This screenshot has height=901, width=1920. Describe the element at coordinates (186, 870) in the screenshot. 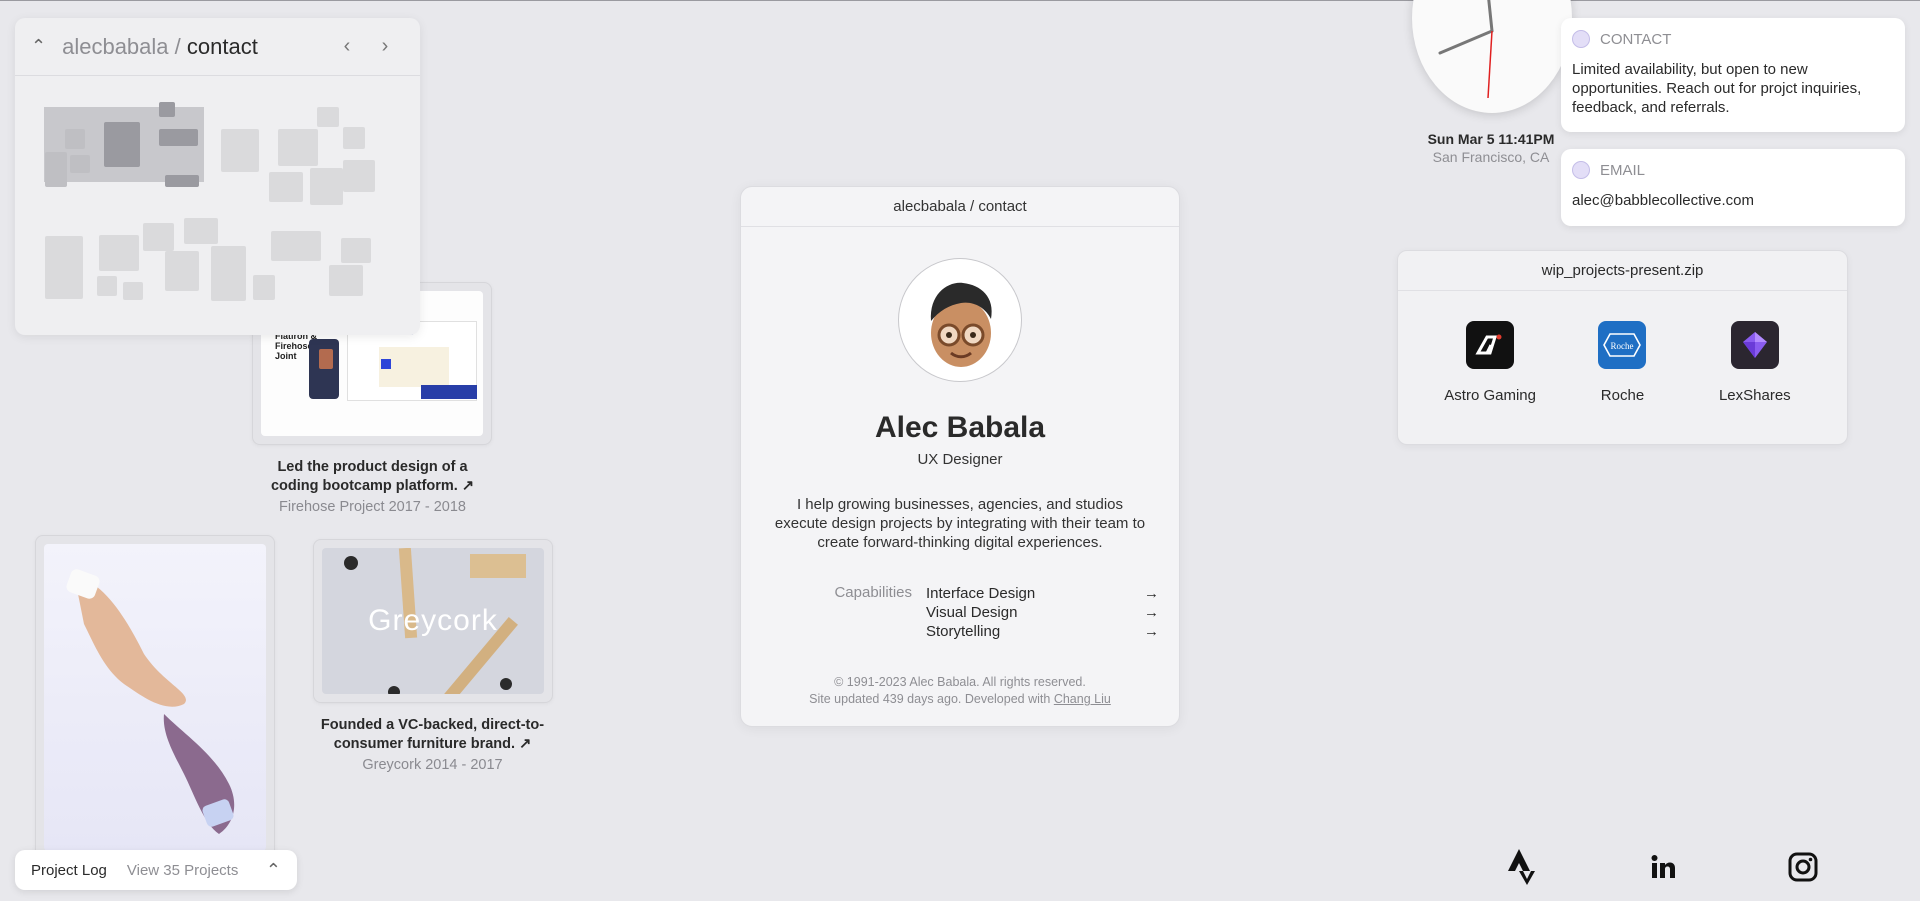

I see `view-projects-link: View 35 Projects` at that location.